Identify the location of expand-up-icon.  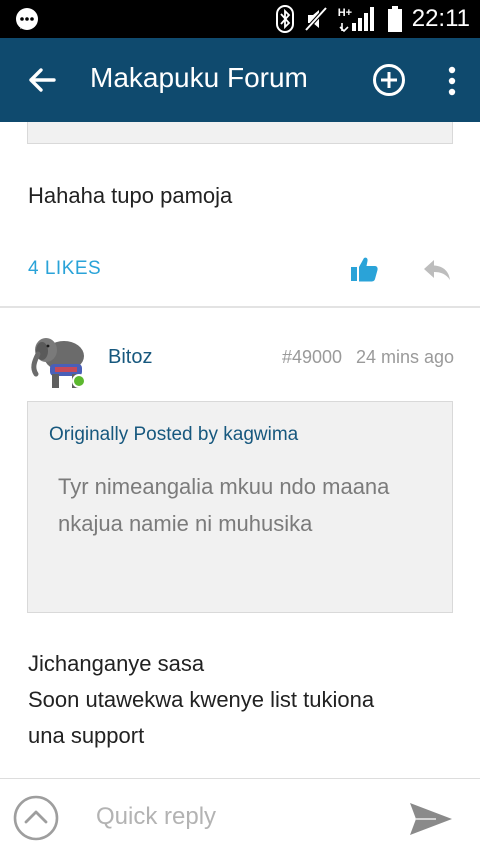
(36, 818).